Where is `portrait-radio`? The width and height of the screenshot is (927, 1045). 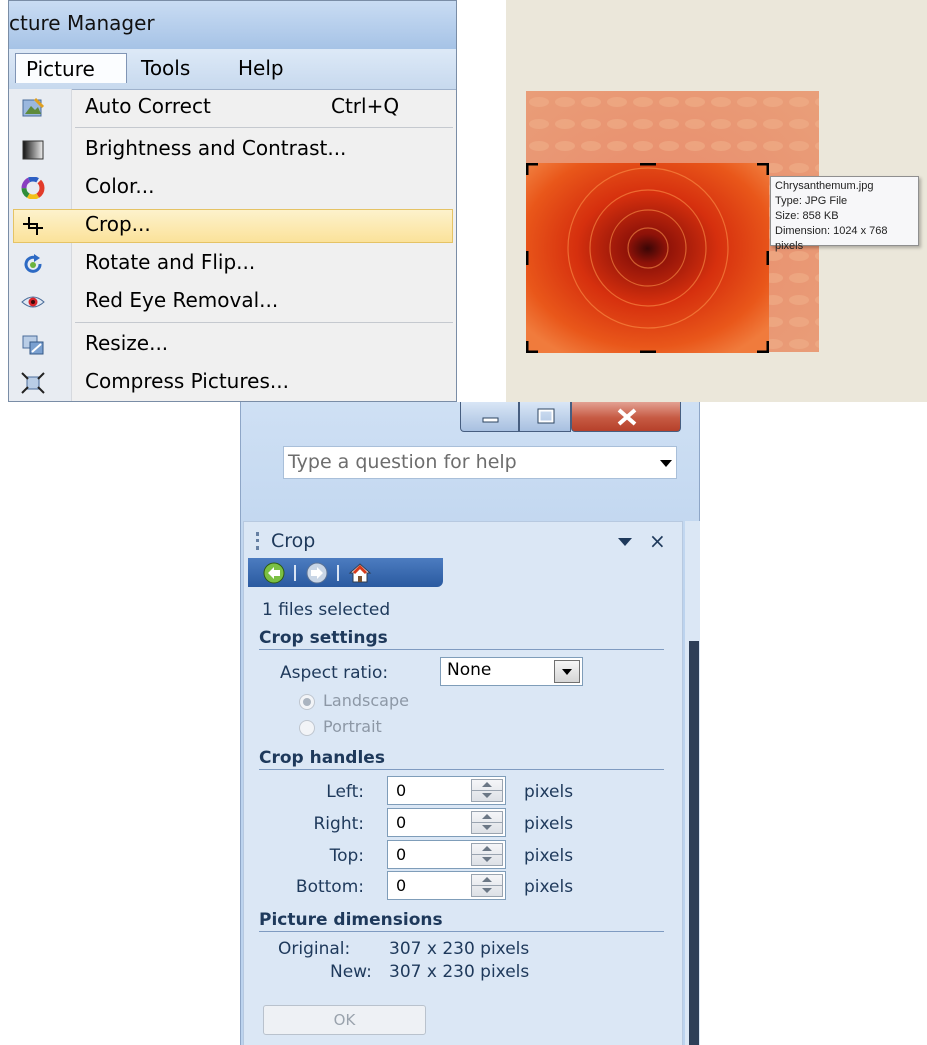 portrait-radio is located at coordinates (307, 728).